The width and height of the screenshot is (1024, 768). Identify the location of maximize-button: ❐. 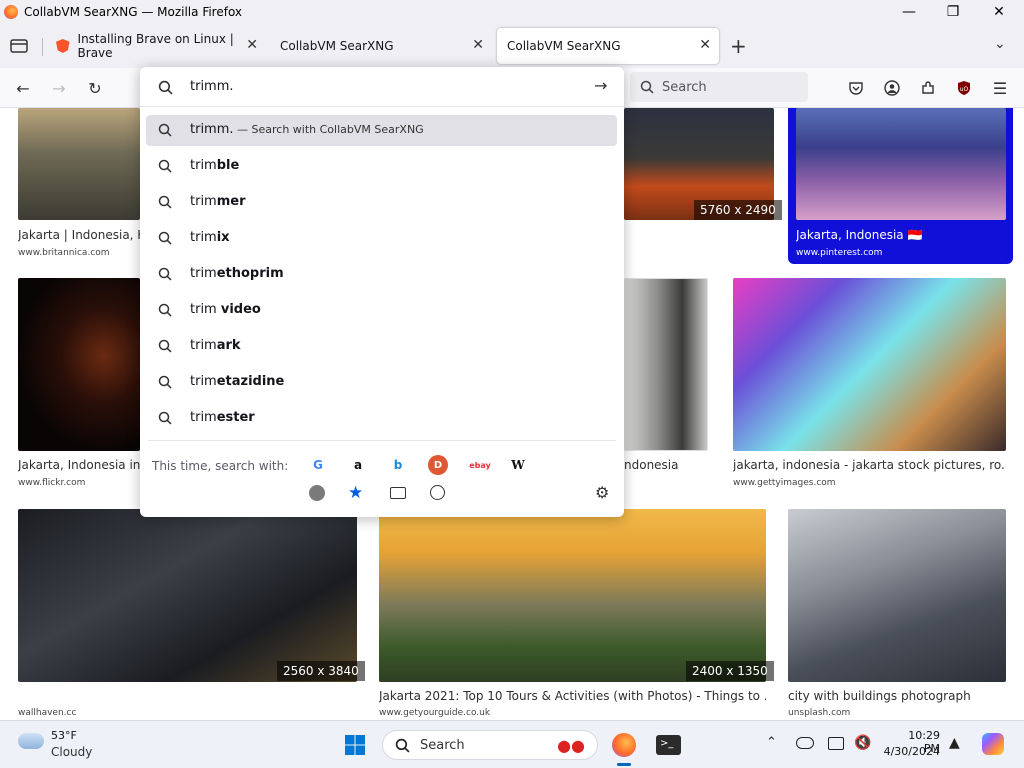
(953, 12).